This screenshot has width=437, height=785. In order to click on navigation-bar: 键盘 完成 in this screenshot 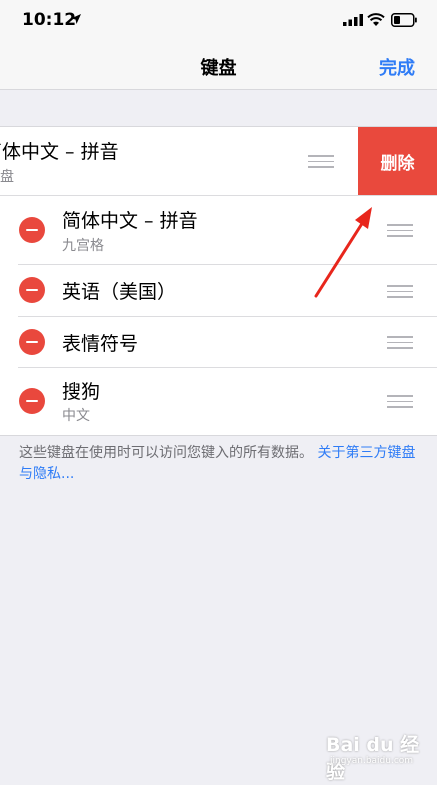, I will do `click(218, 67)`.